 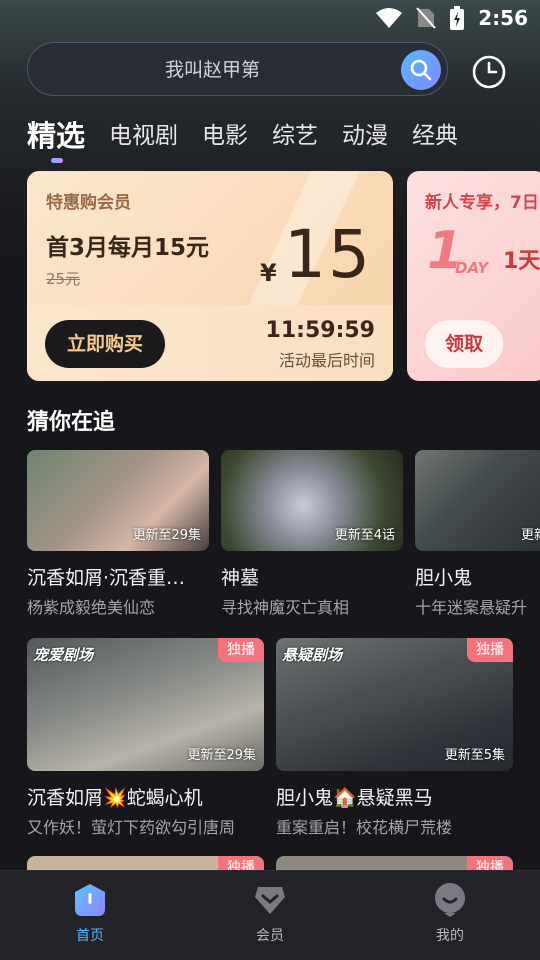 I want to click on video-title: 胆小鬼🏠悬疑黑马, so click(x=354, y=798).